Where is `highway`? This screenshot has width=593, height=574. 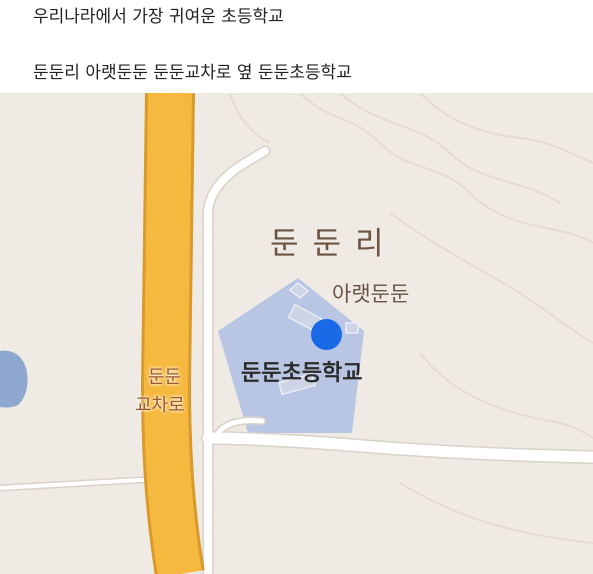 highway is located at coordinates (172, 333).